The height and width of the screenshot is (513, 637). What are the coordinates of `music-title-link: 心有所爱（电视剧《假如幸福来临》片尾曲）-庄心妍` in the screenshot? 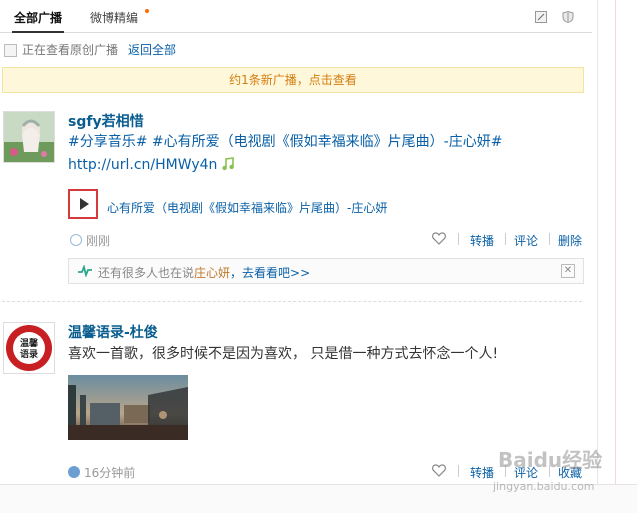 It's located at (247, 207).